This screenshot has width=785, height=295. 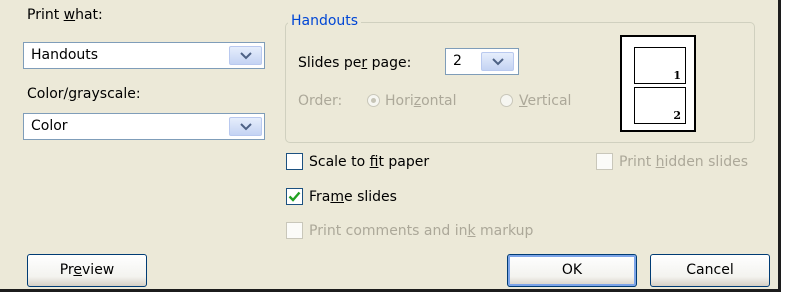 What do you see at coordinates (545, 101) in the screenshot?
I see `order-vertical-label: Vertical` at bounding box center [545, 101].